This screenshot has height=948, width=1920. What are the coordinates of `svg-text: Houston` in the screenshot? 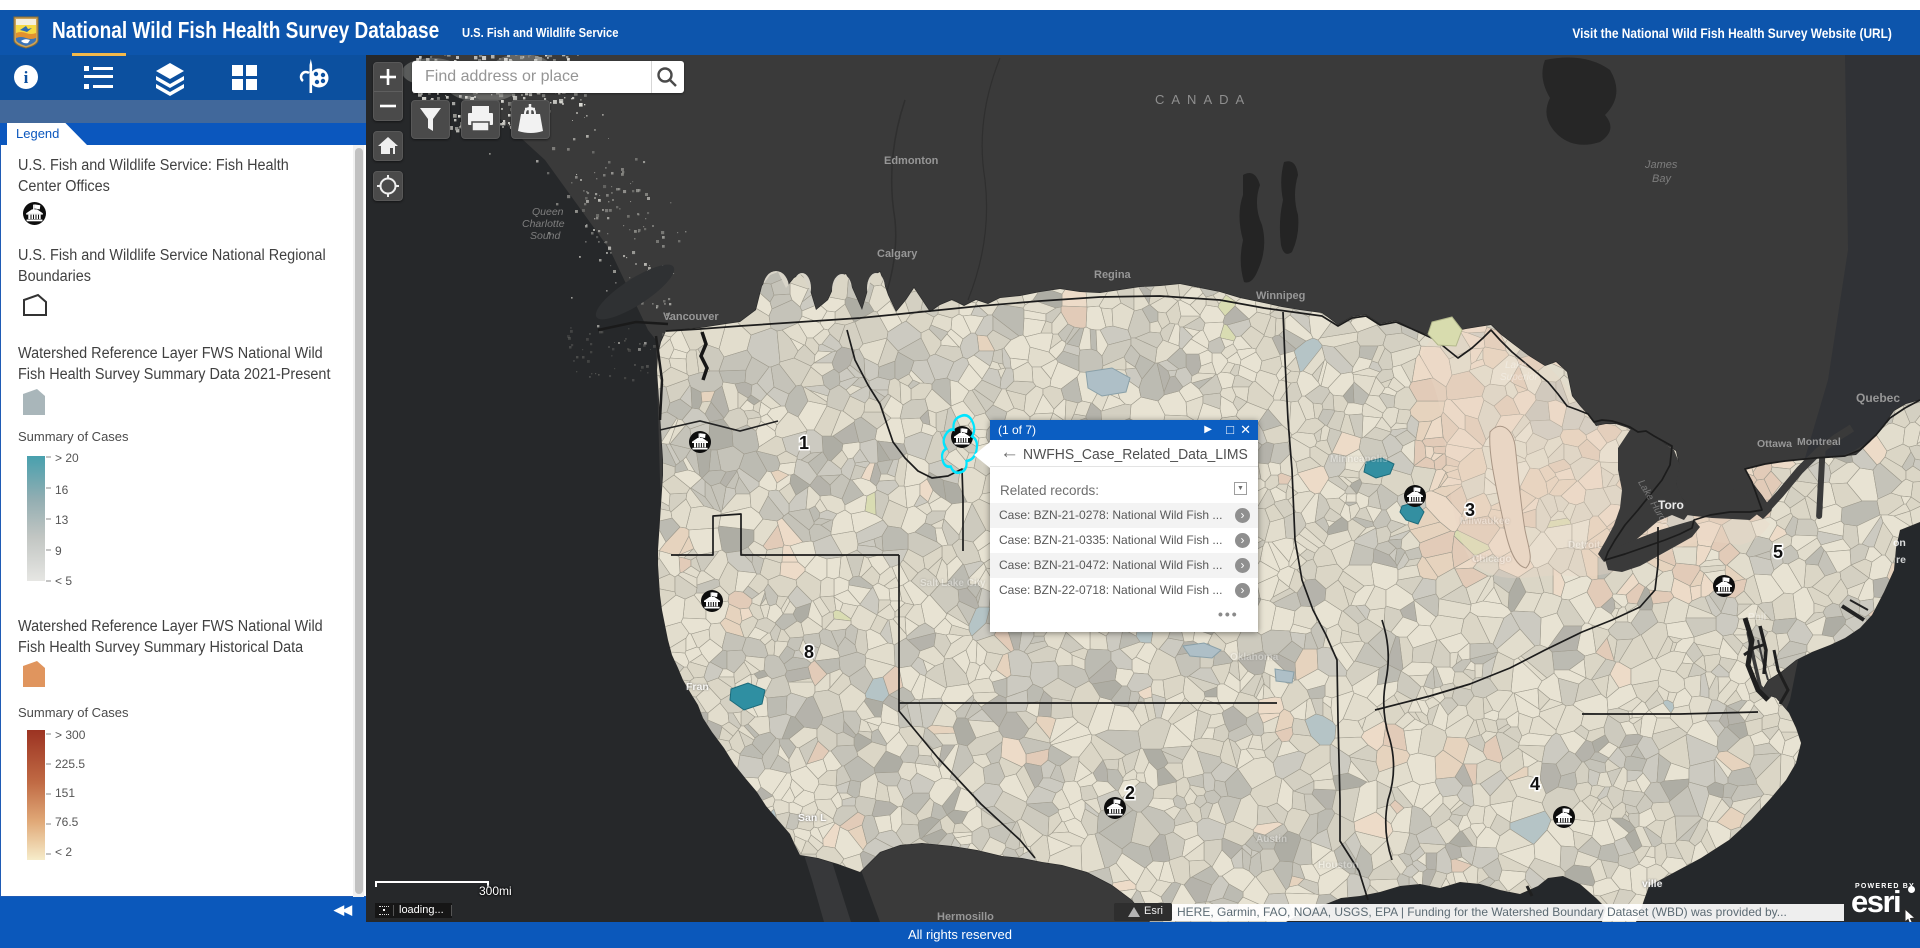 It's located at (1338, 865).